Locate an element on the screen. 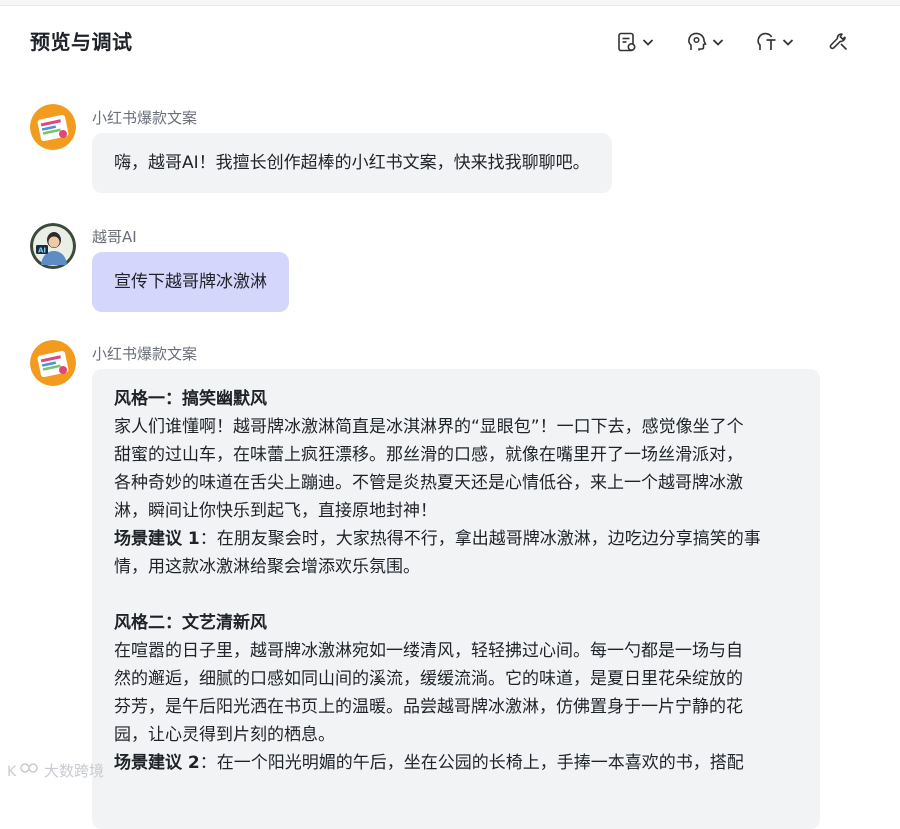 Image resolution: width=900 pixels, height=829 pixels. page-title: 预览与调试 is located at coordinates (81, 42).